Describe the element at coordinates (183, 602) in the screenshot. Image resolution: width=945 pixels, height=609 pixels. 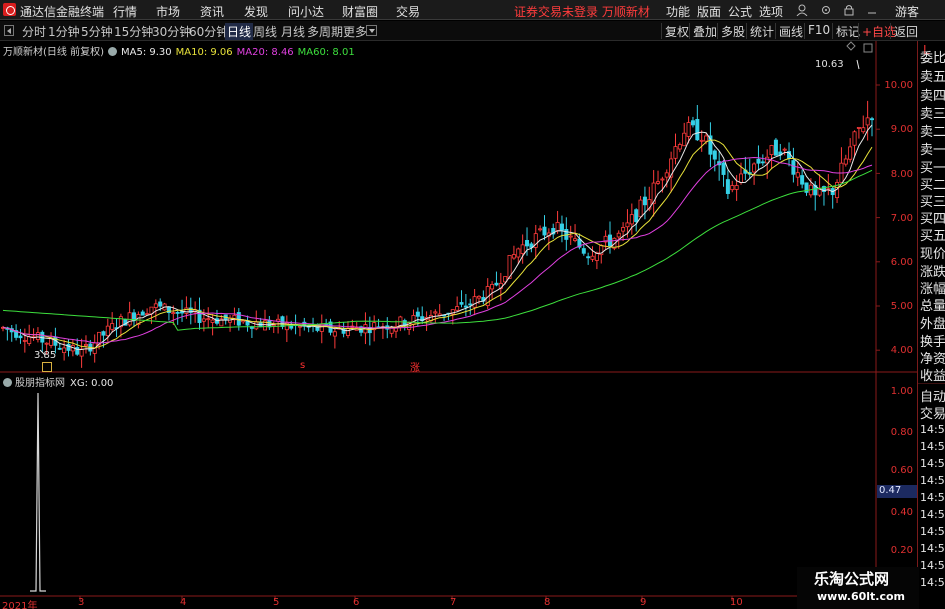
I see `date-tick: 4` at that location.